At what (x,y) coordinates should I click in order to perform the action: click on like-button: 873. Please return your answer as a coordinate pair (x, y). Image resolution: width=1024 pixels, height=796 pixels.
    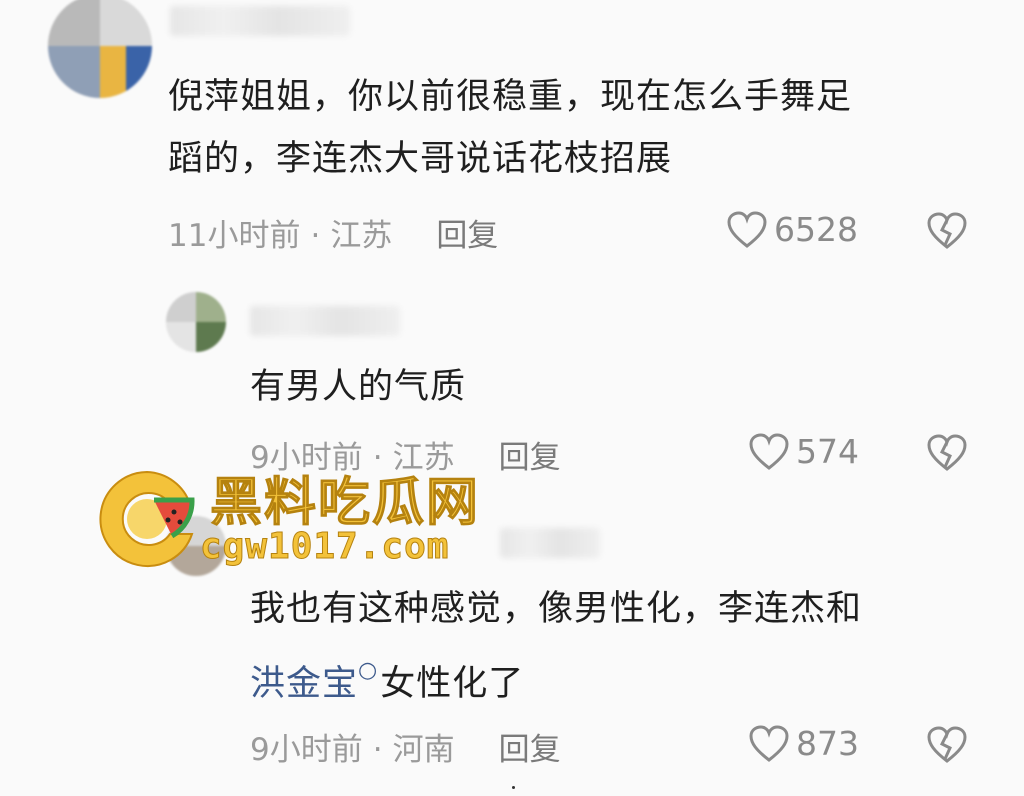
    Looking at the image, I should click on (803, 743).